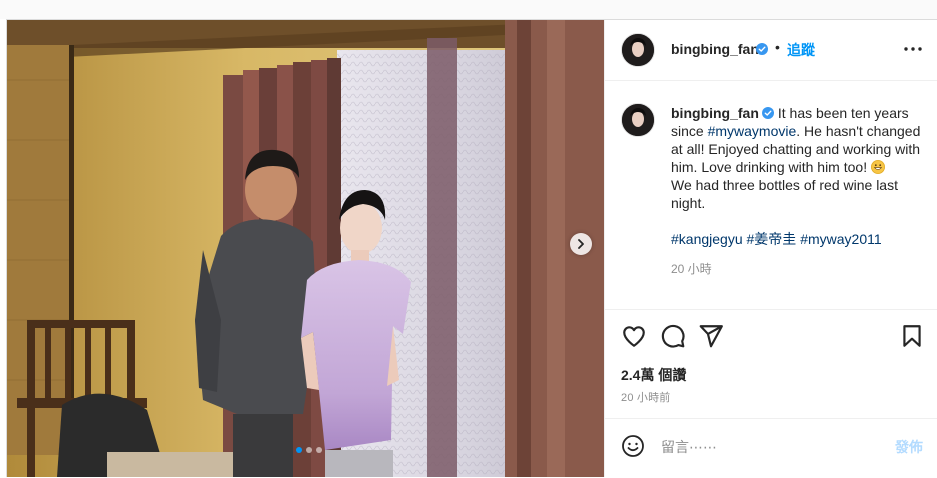 Image resolution: width=937 pixels, height=478 pixels. What do you see at coordinates (877, 167) in the screenshot?
I see `grinning-face-emoji-icon` at bounding box center [877, 167].